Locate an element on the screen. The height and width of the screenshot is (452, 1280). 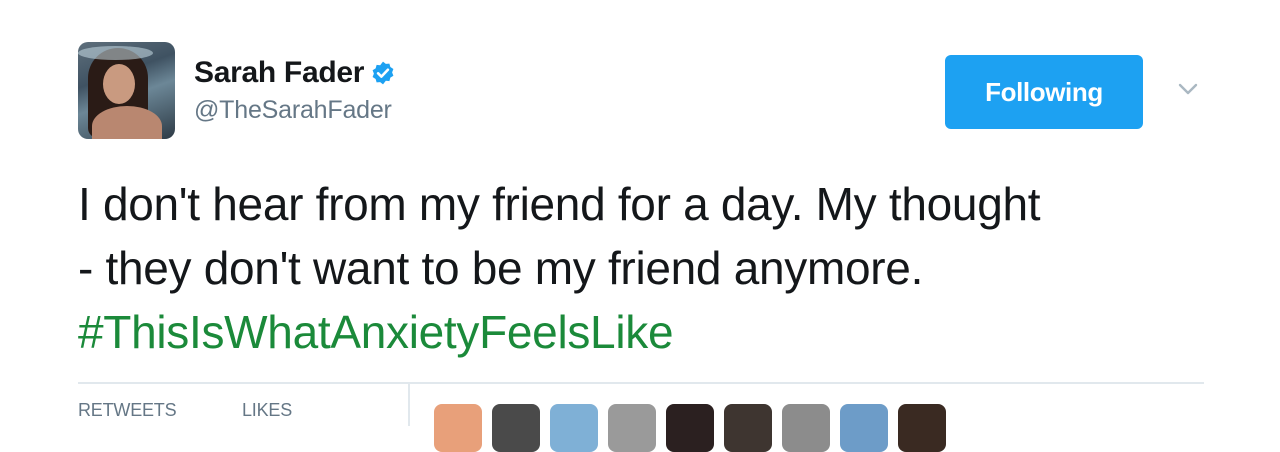
liker-avatars is located at coordinates (714, 428).